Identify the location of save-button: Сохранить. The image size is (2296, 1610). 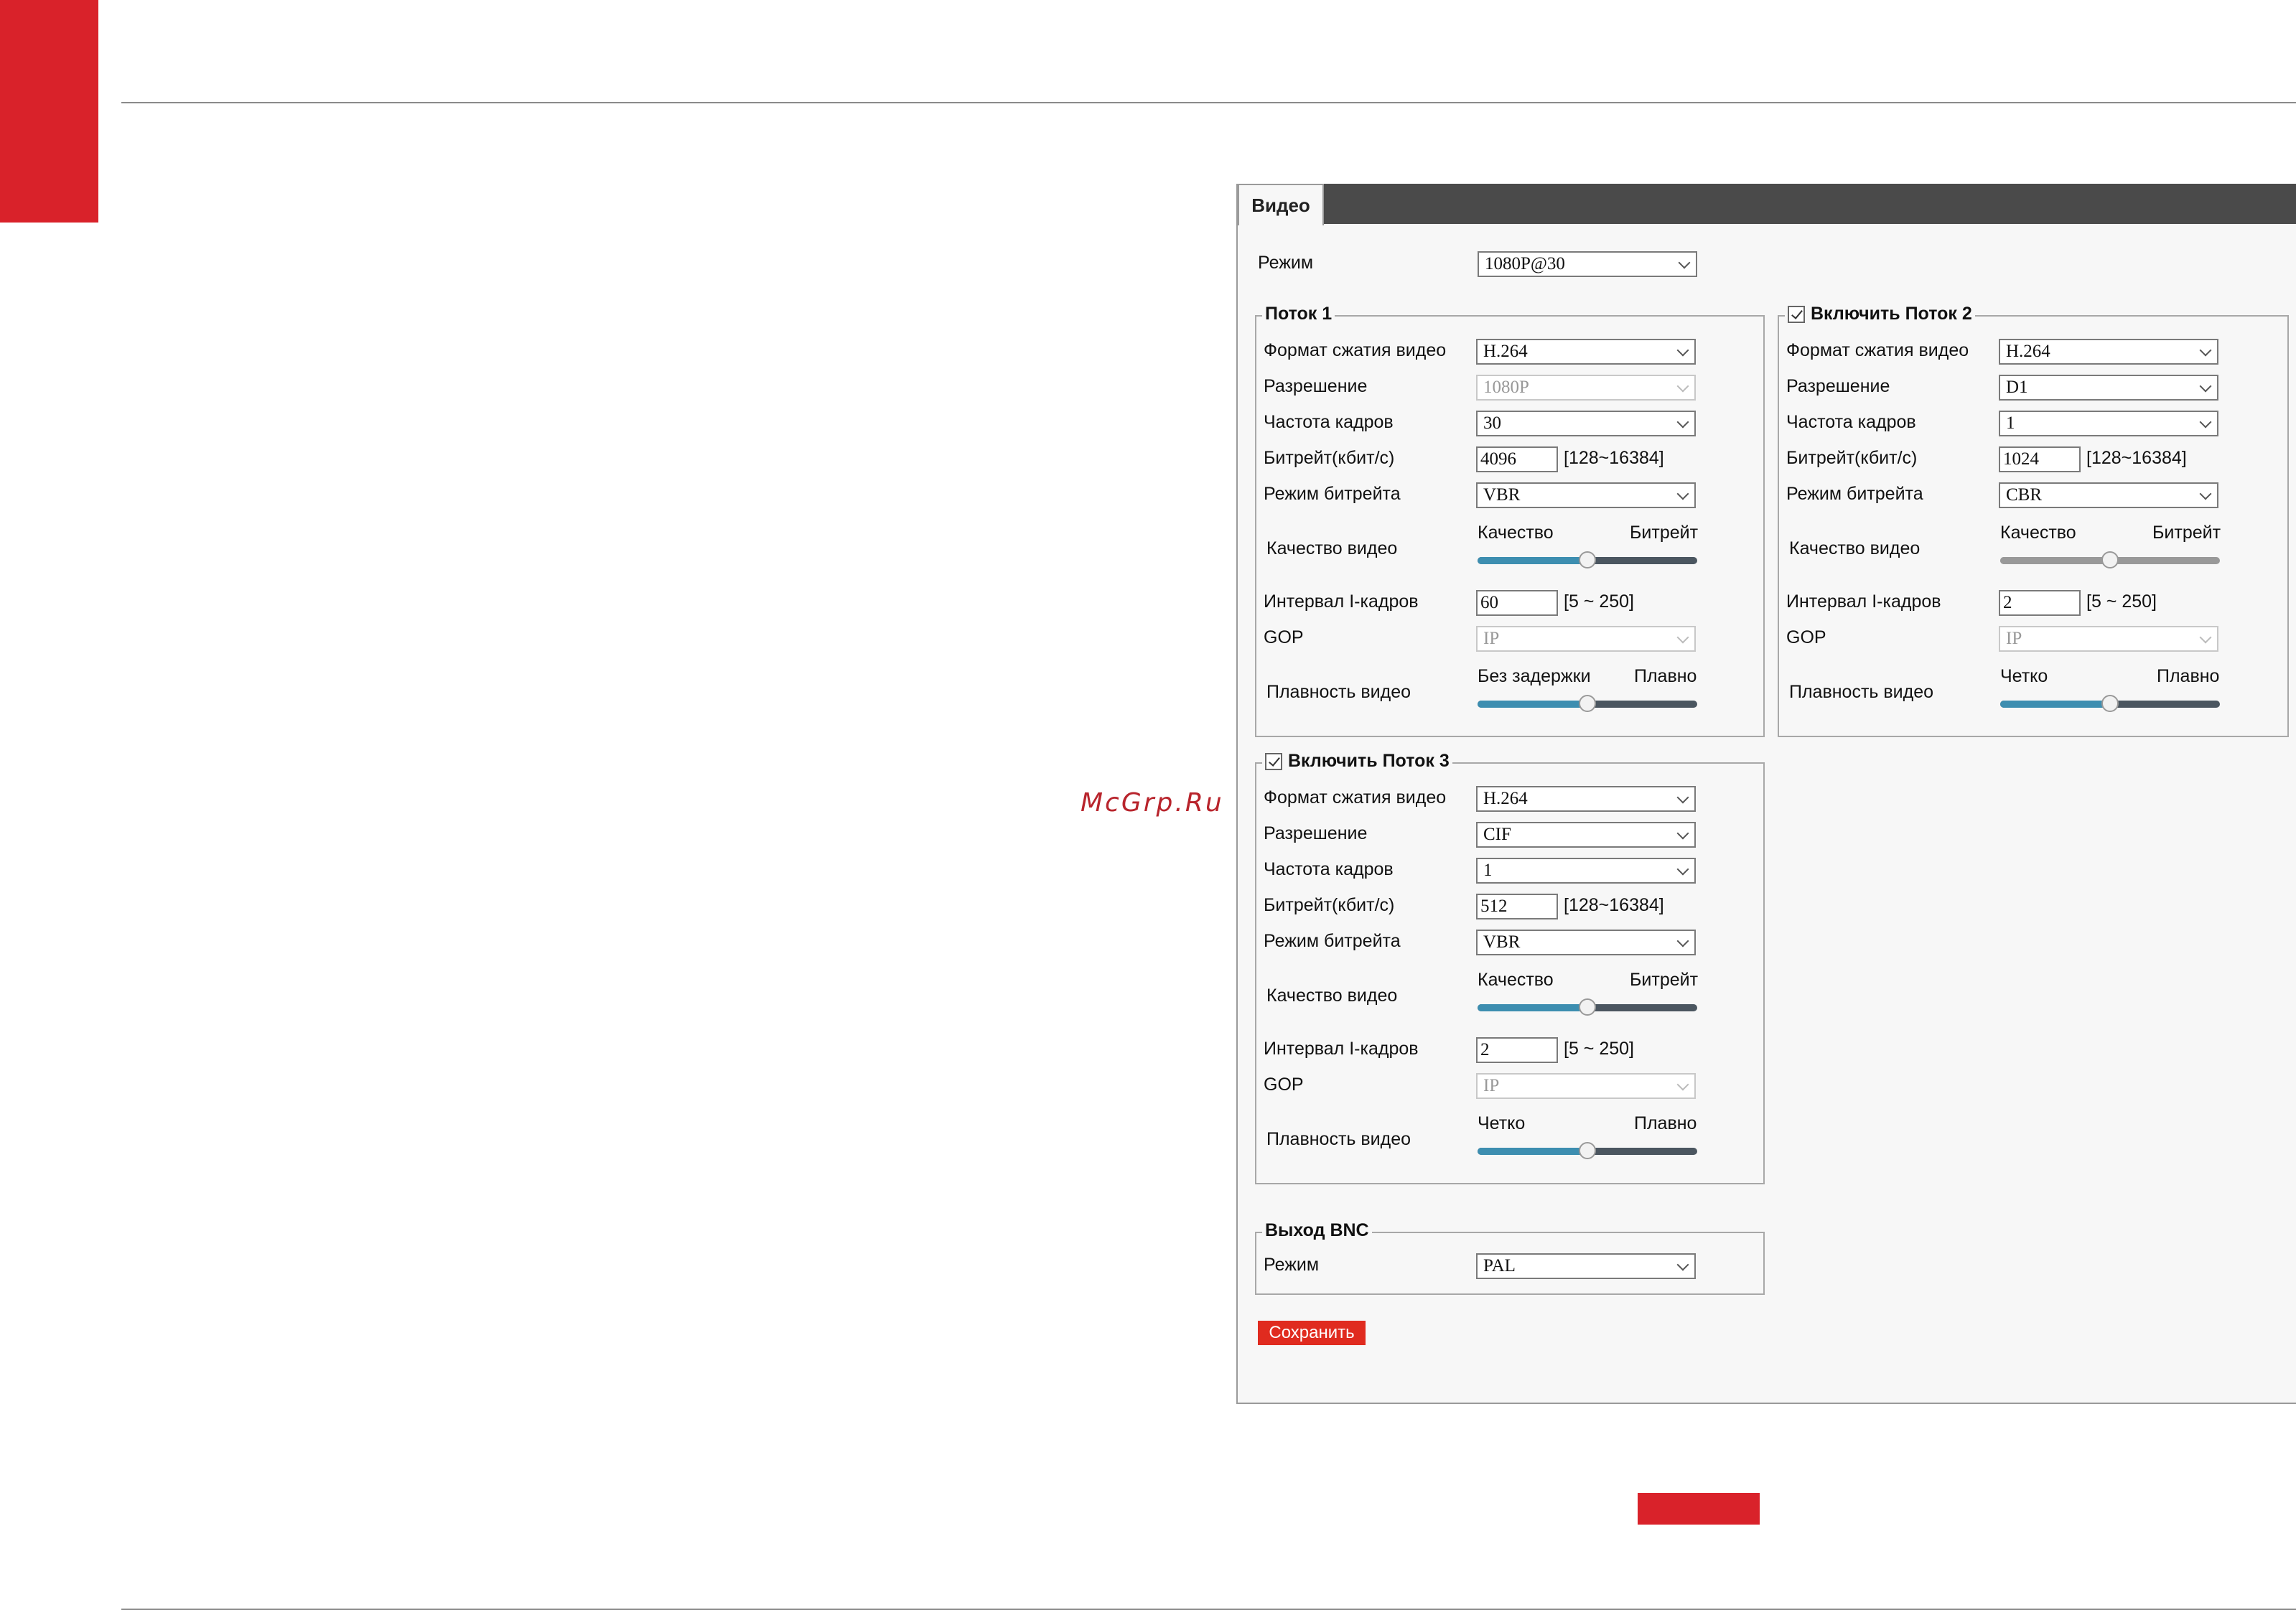
(1312, 1333).